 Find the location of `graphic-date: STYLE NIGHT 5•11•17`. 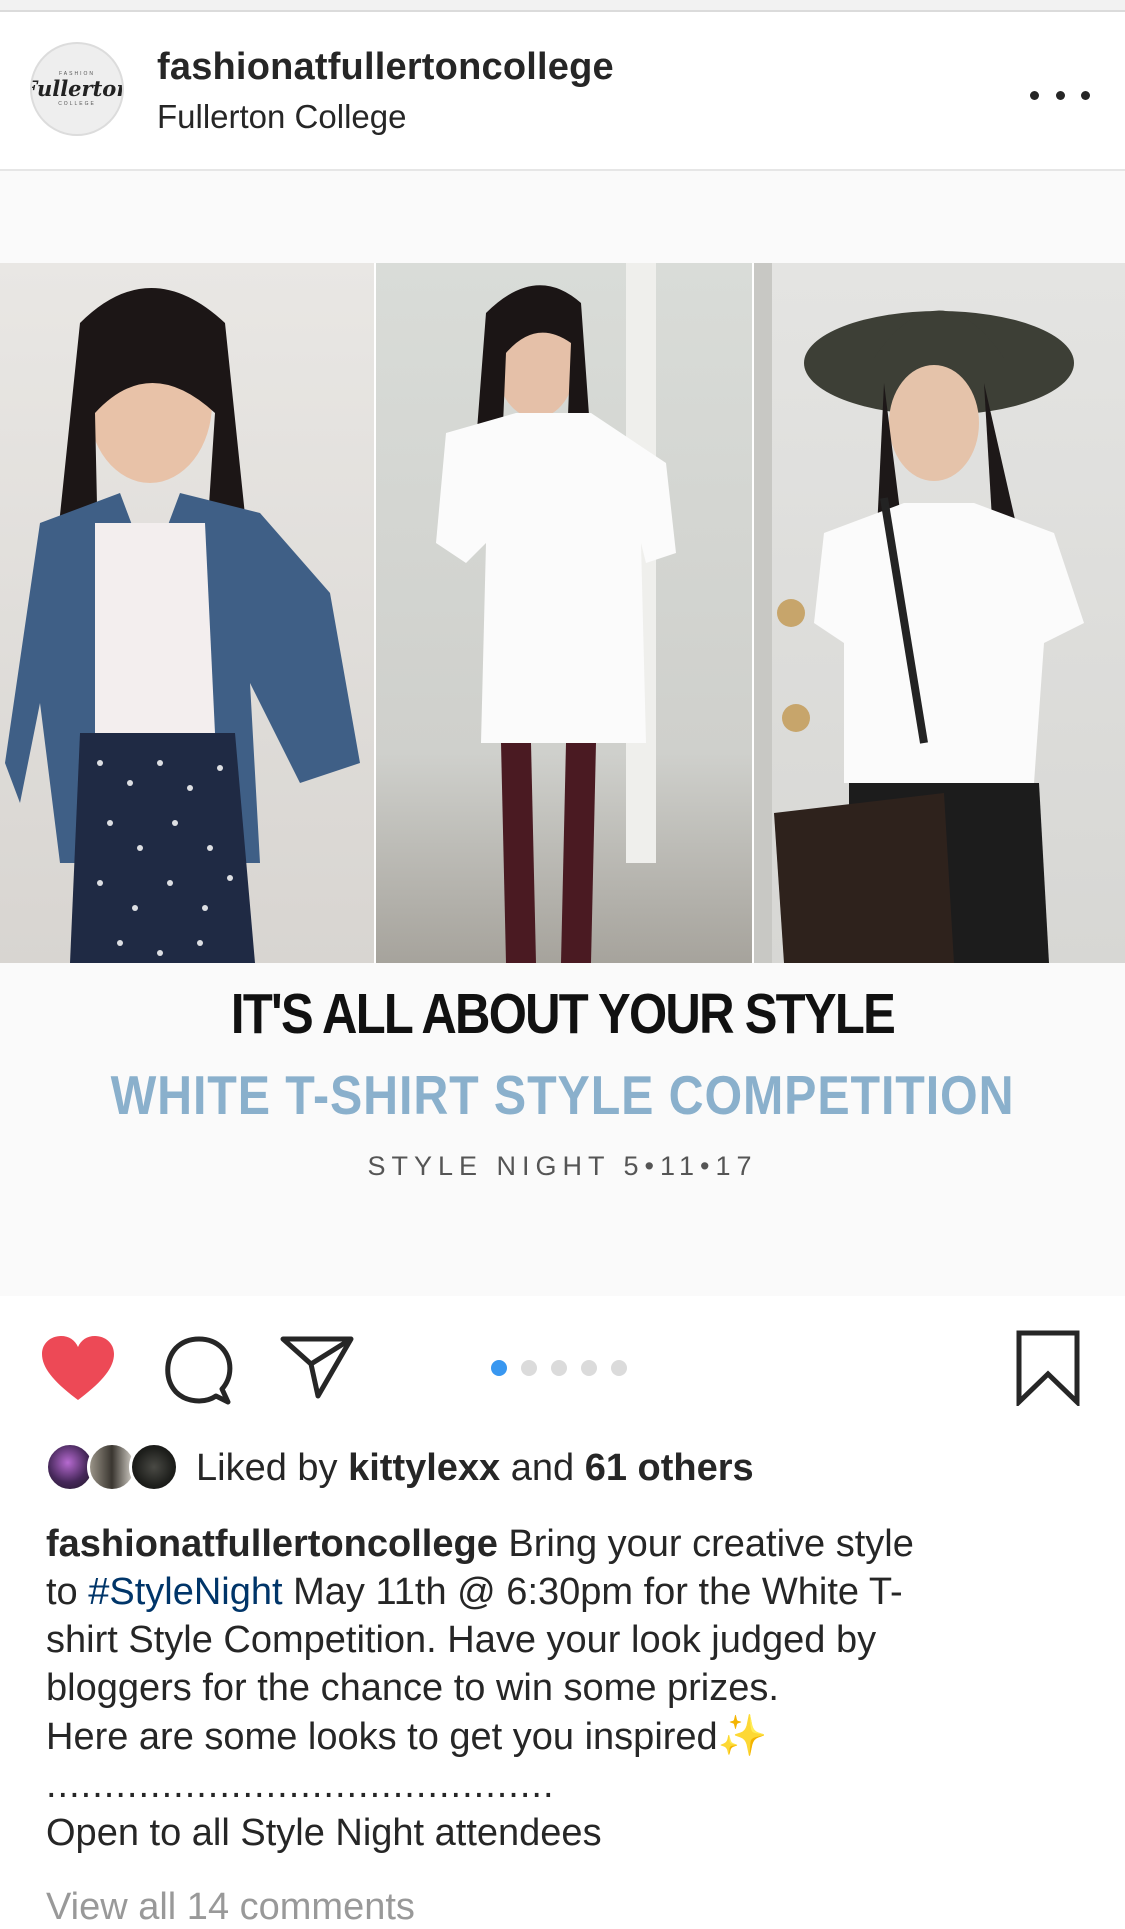

graphic-date: STYLE NIGHT 5•11•17 is located at coordinates (562, 1166).